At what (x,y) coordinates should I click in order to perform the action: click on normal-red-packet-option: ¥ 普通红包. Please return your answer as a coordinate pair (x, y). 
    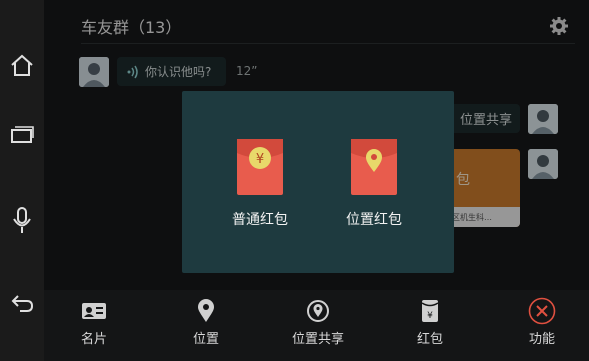
    Looking at the image, I should click on (260, 184).